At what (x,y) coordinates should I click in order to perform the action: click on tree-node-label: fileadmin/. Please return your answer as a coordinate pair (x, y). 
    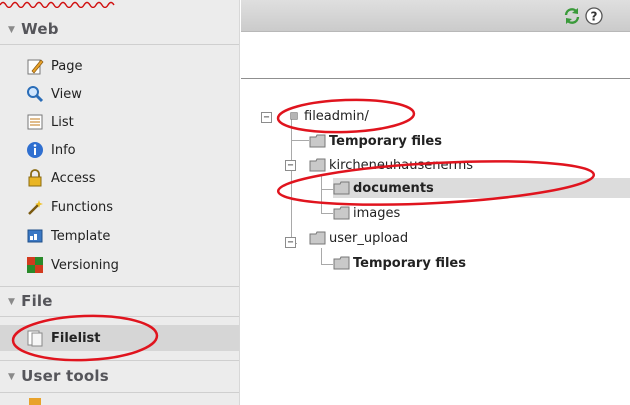
    Looking at the image, I should click on (336, 116).